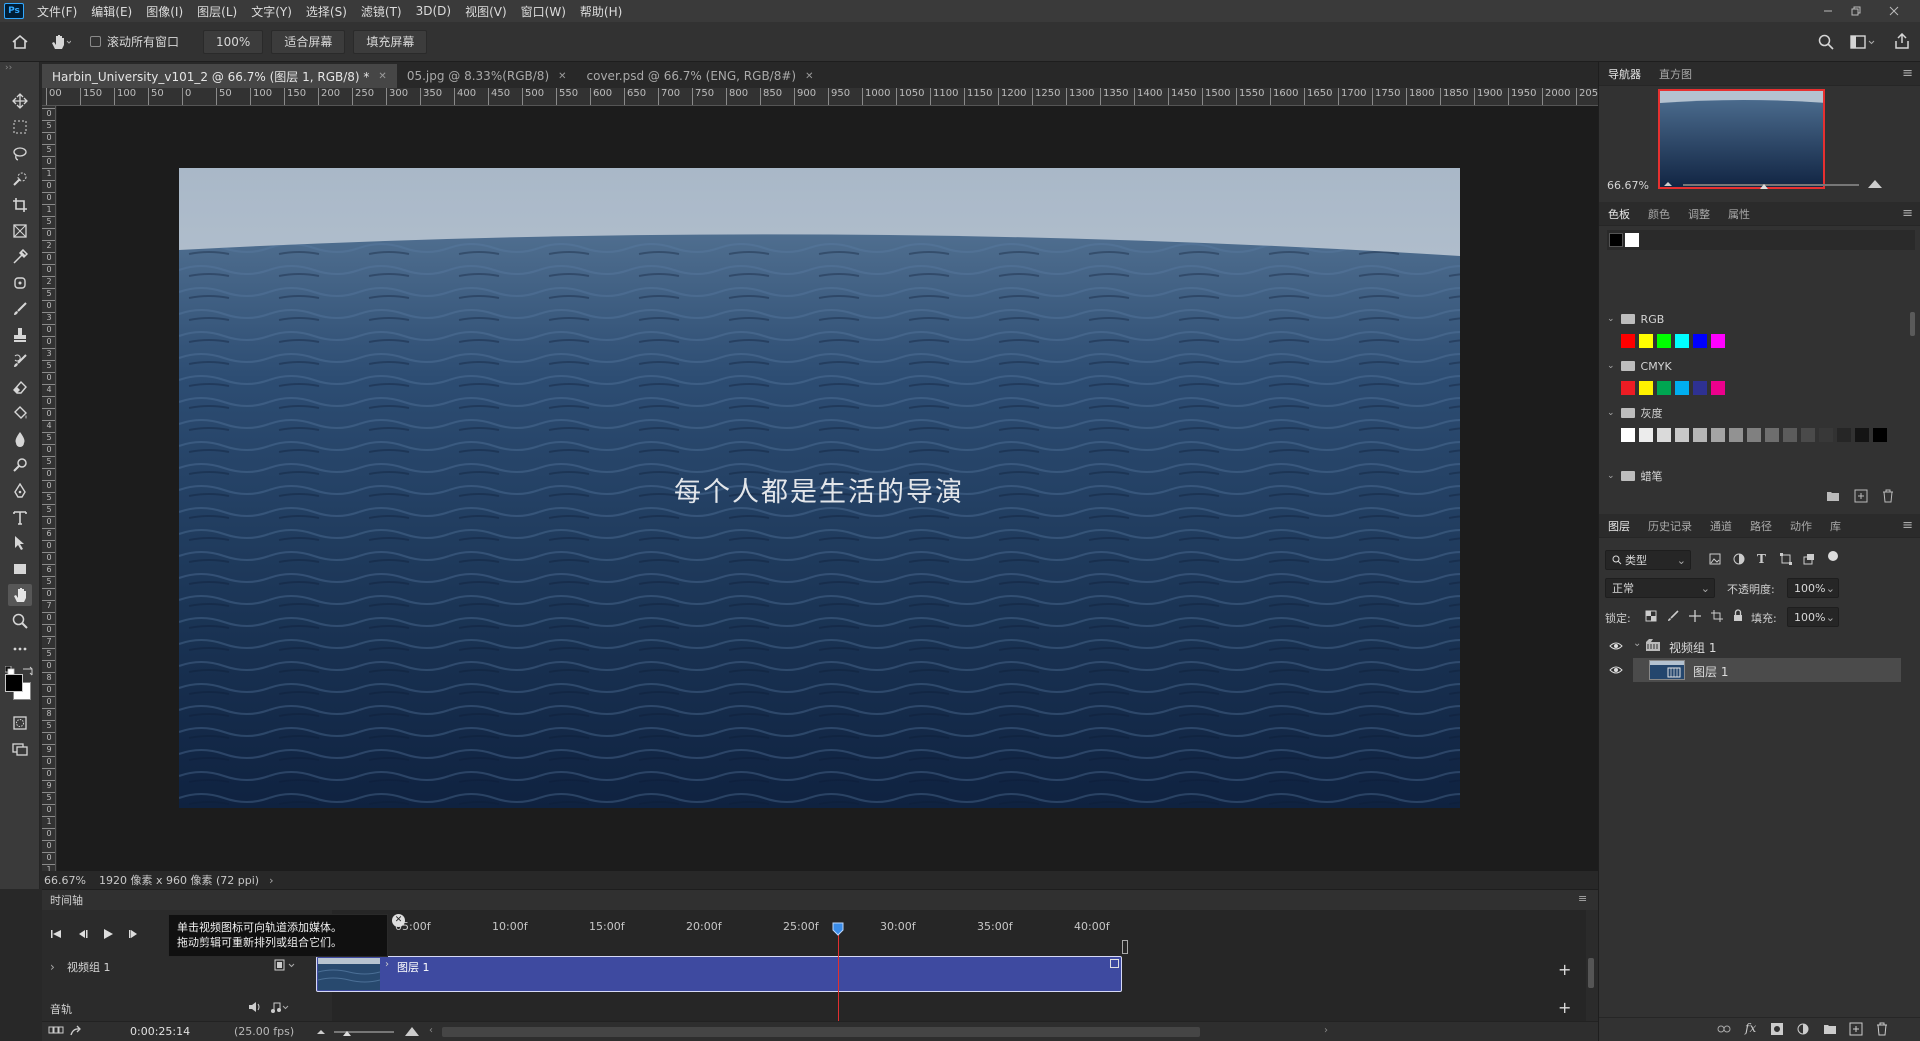 This screenshot has height=1041, width=1920. Describe the element at coordinates (1813, 617) in the screenshot. I see `fill-input: 100% ⌄` at that location.